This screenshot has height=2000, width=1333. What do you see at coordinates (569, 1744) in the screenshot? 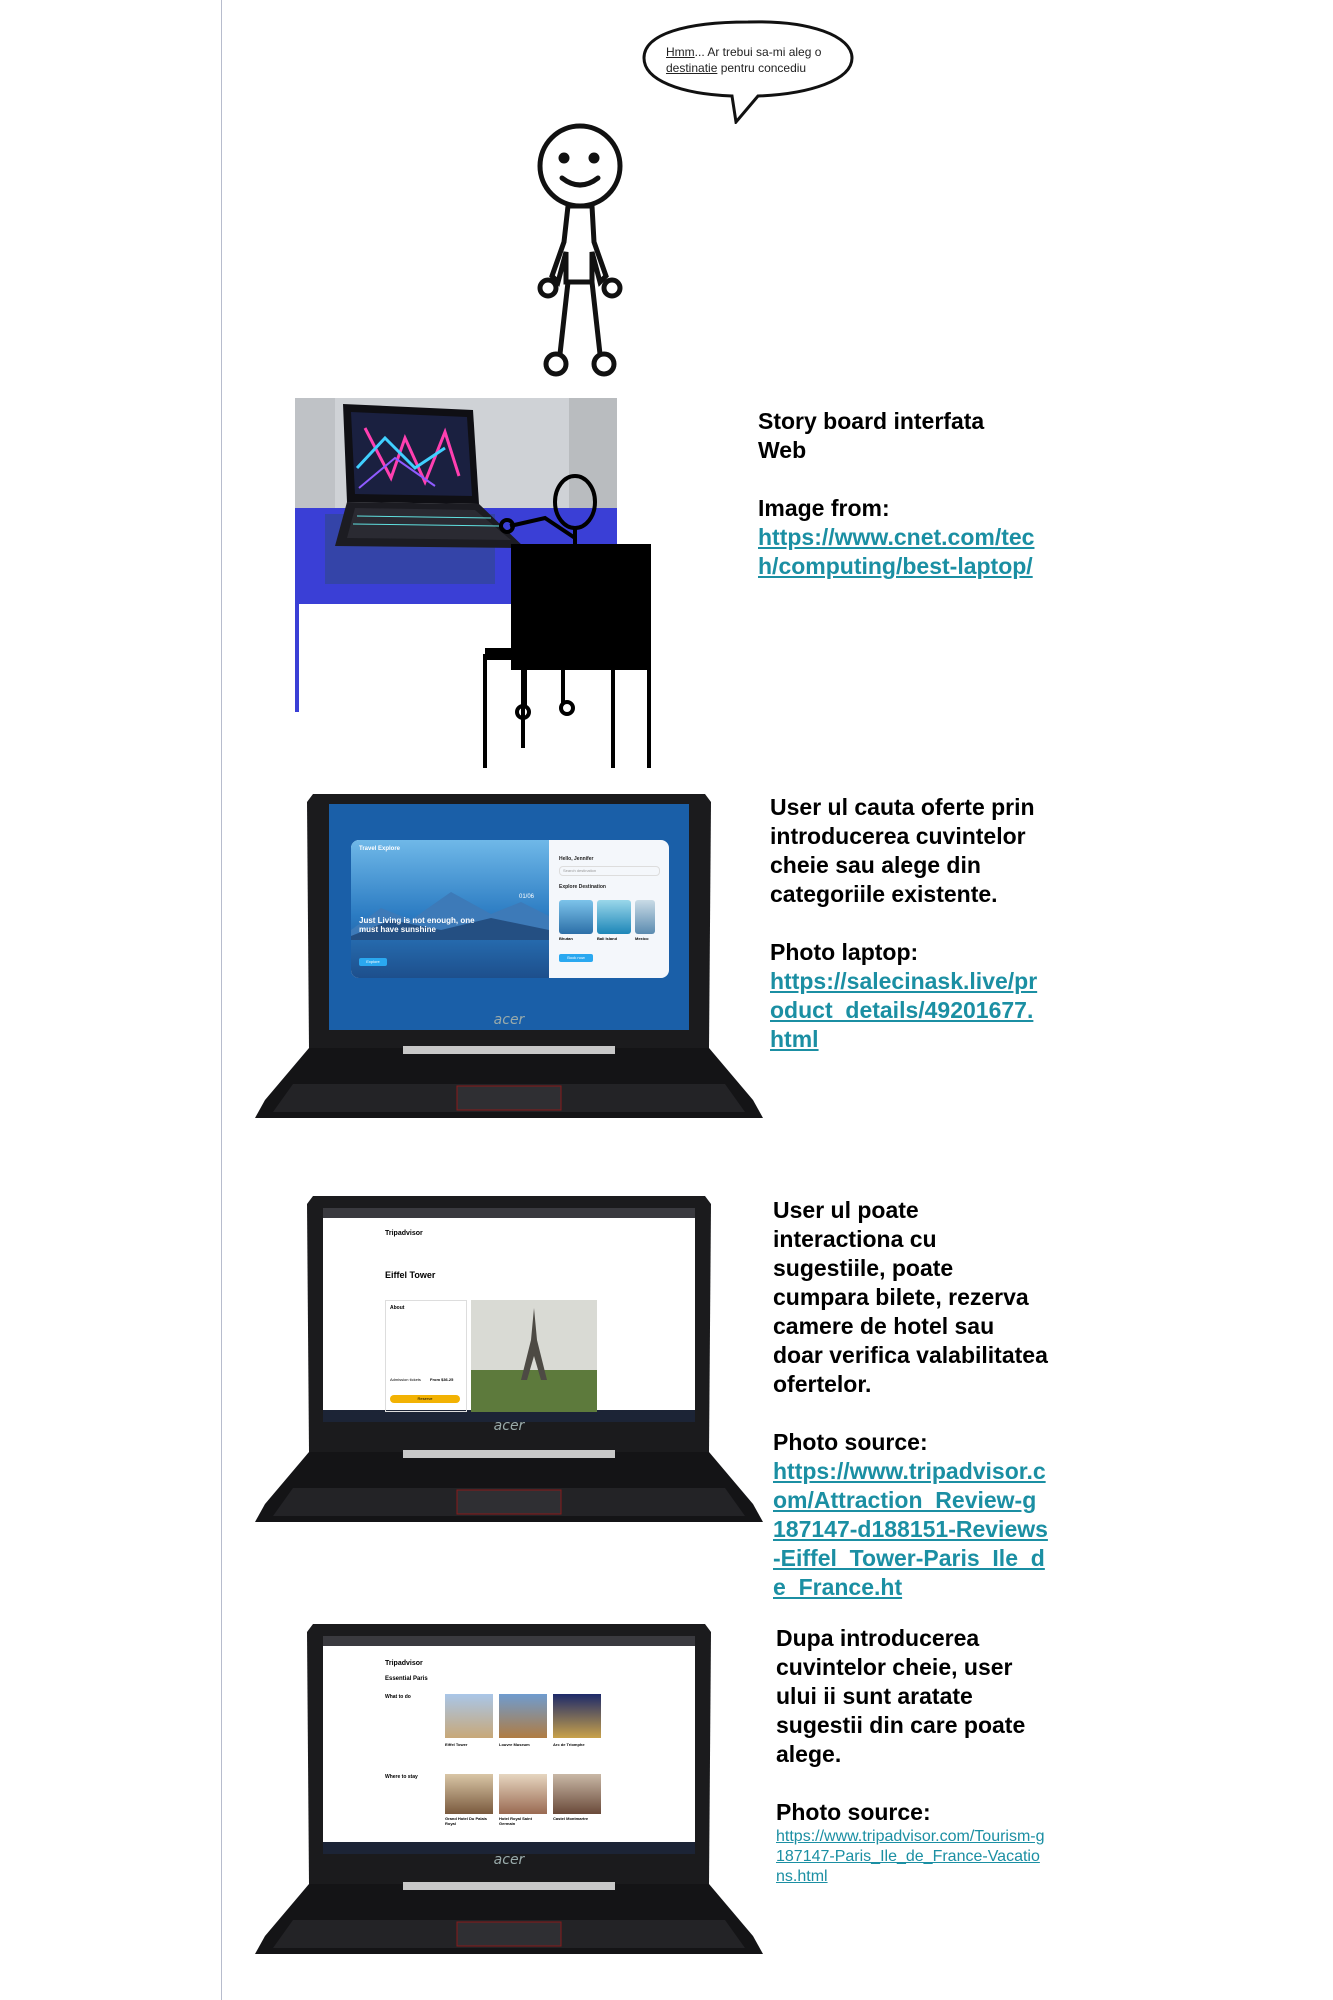
I see `card-arc-label: Arc de Triomphe` at bounding box center [569, 1744].